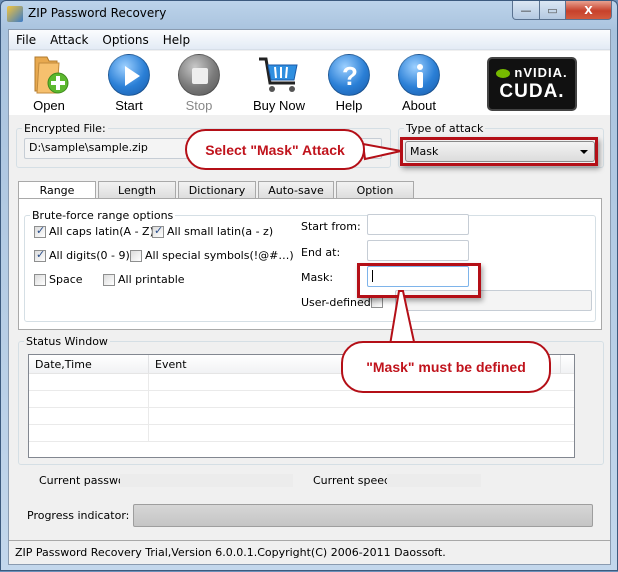 This screenshot has height=572, width=618. Describe the element at coordinates (151, 279) in the screenshot. I see `all-printable-label: All printable` at that location.